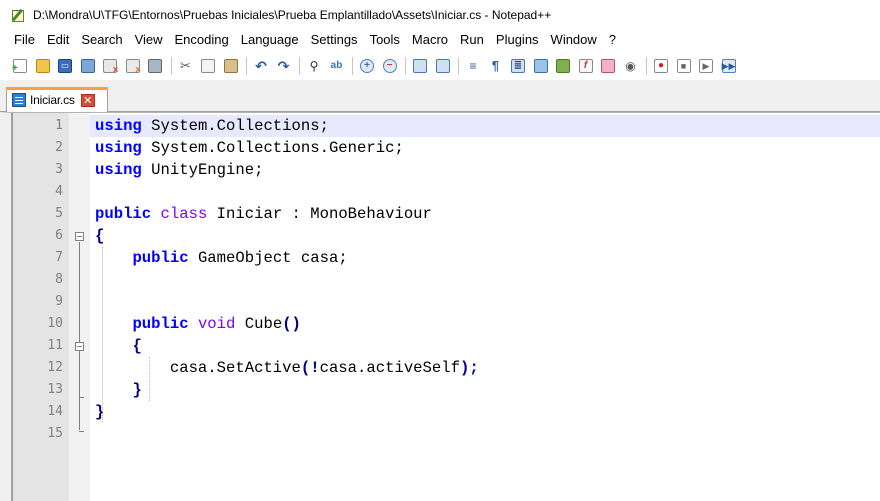 The image size is (880, 501). Describe the element at coordinates (59, 147) in the screenshot. I see `line-number: 2` at that location.